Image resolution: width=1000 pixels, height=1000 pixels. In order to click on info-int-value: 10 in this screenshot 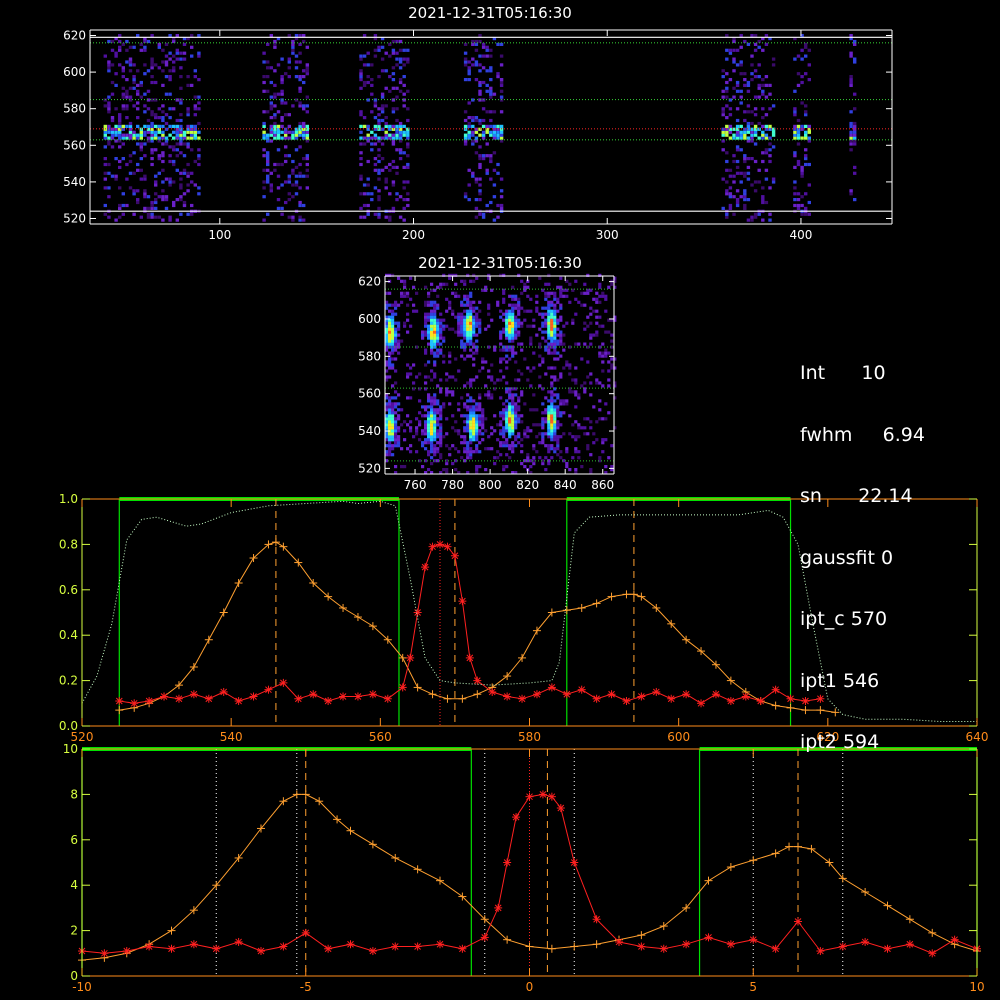, I will do `click(873, 373)`.